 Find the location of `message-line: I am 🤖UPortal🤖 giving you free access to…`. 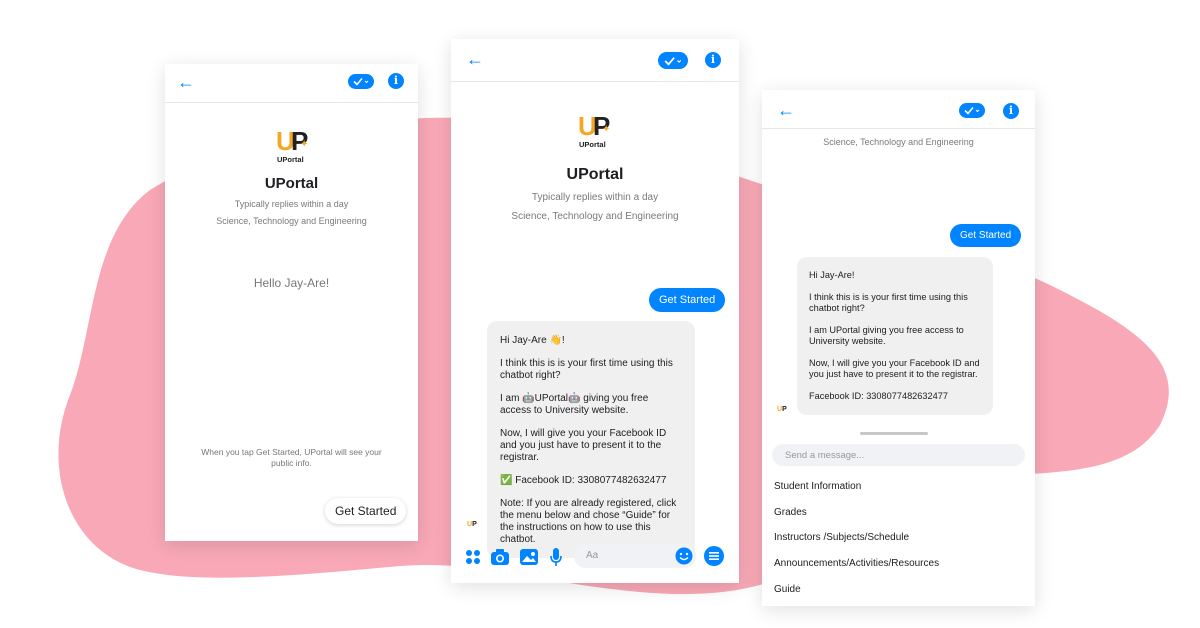

message-line: I am 🤖UPortal🤖 giving you free access to… is located at coordinates (574, 404).